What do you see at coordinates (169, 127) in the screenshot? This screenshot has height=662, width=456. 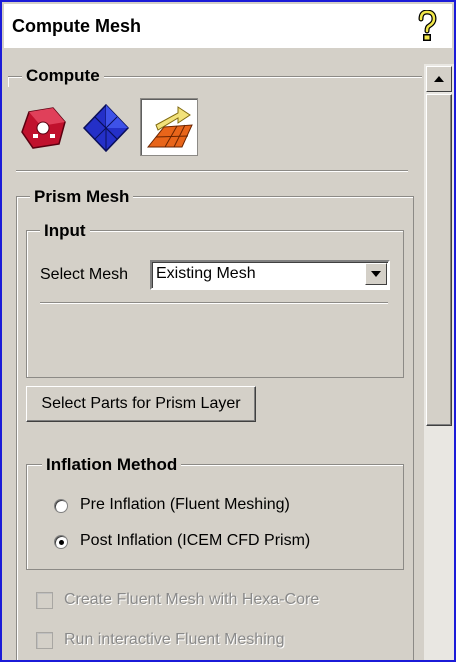 I see `prism-mesh-icon` at bounding box center [169, 127].